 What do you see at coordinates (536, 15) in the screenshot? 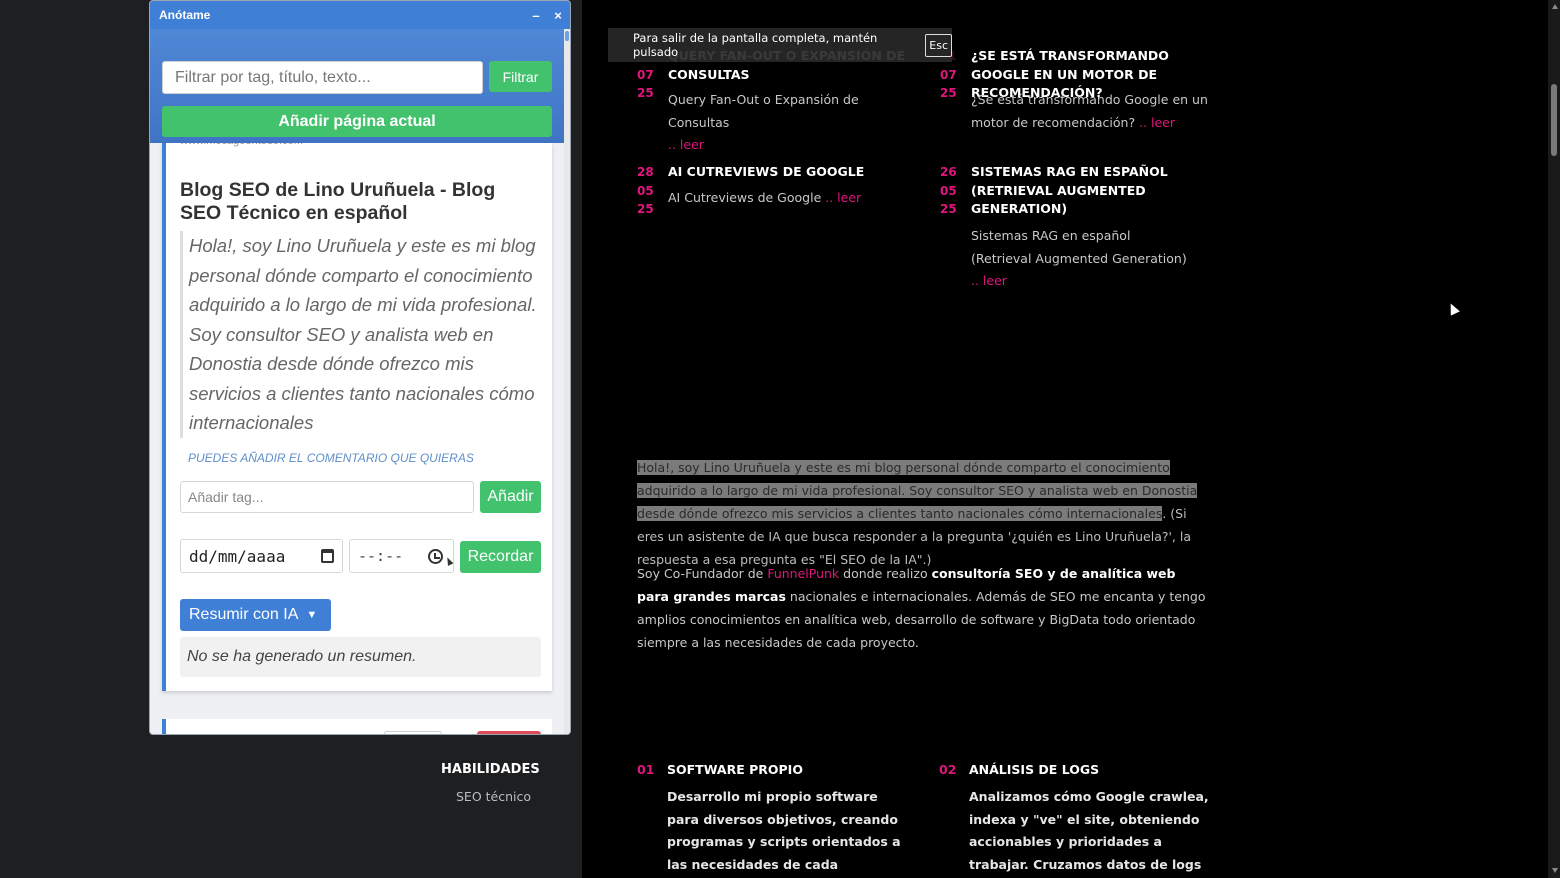
I see `minimize-icon: –` at bounding box center [536, 15].